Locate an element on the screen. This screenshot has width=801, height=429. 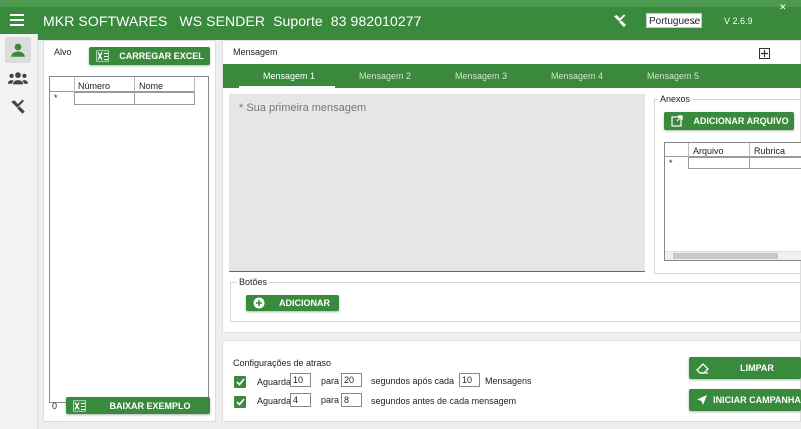
max-wait-input: 8 is located at coordinates (351, 400).